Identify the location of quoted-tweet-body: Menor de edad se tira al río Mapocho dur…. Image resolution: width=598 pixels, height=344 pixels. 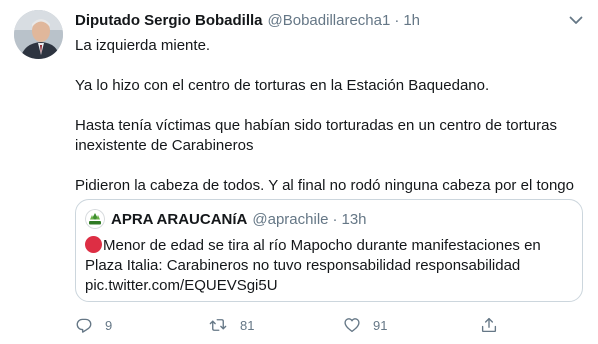
(313, 265).